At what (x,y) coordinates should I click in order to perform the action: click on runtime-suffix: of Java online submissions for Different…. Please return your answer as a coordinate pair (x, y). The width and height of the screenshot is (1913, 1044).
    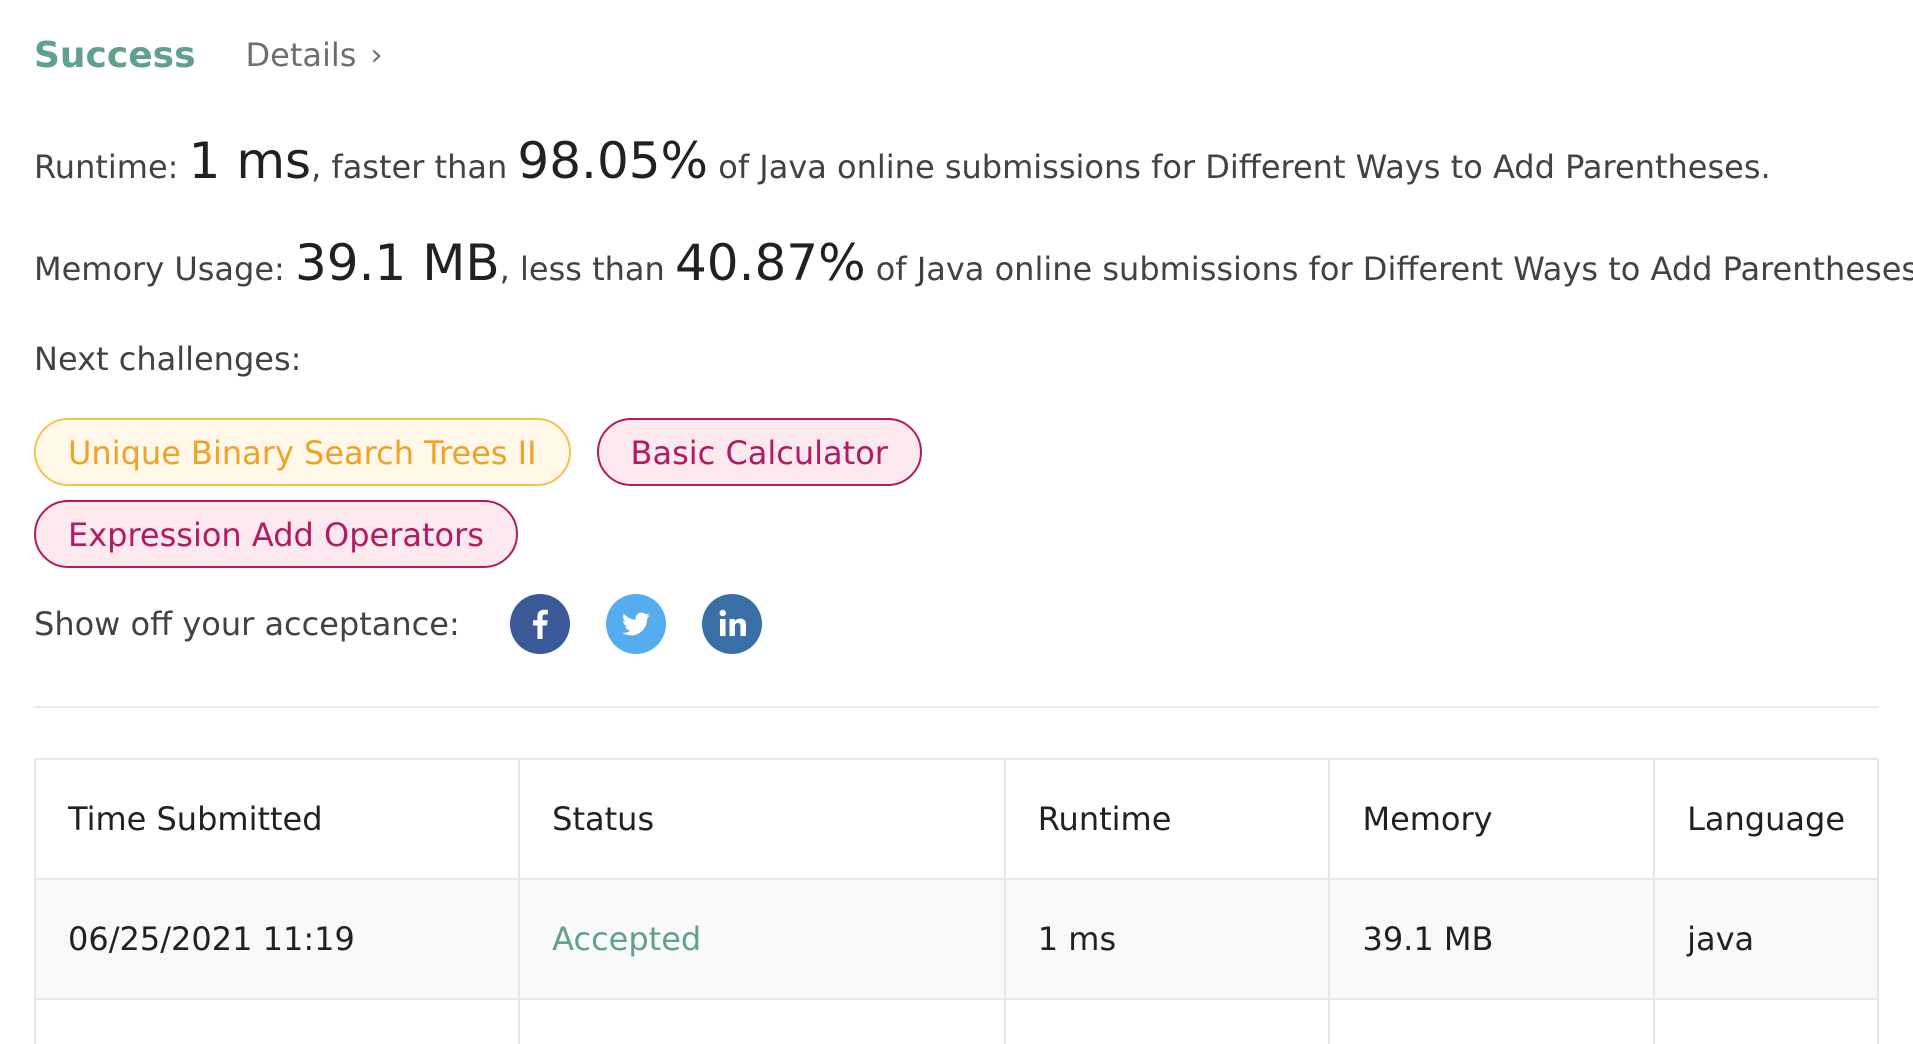
    Looking at the image, I should click on (1239, 167).